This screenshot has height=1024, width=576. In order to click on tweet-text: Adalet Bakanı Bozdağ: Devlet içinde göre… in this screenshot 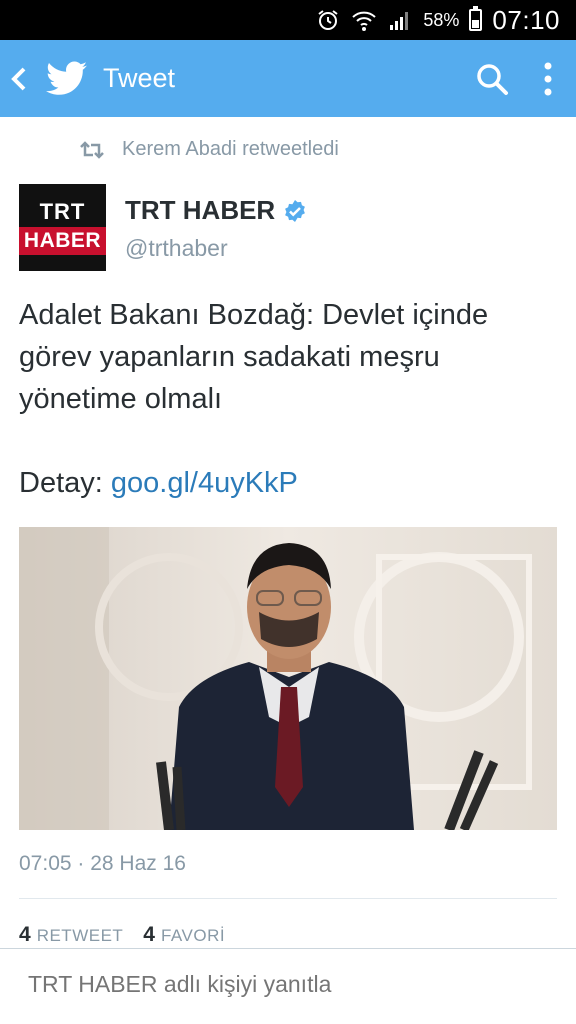, I will do `click(254, 357)`.